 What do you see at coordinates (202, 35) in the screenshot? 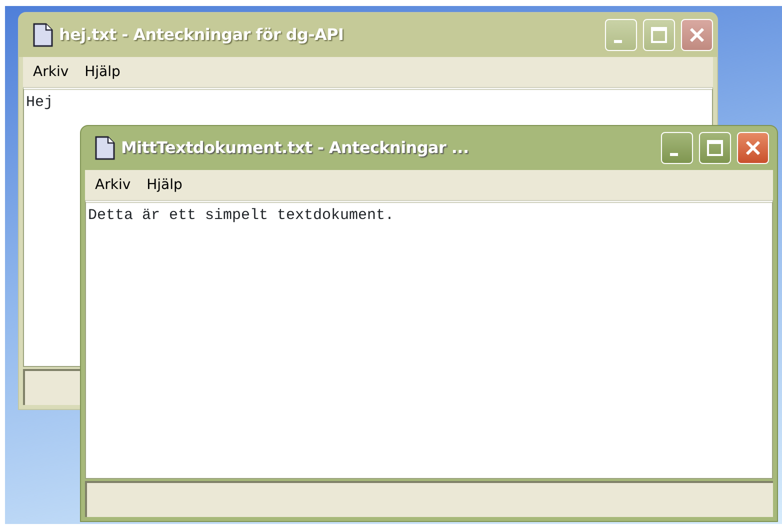
I see `window-title: hej.txt - Anteckningar för dg-API` at bounding box center [202, 35].